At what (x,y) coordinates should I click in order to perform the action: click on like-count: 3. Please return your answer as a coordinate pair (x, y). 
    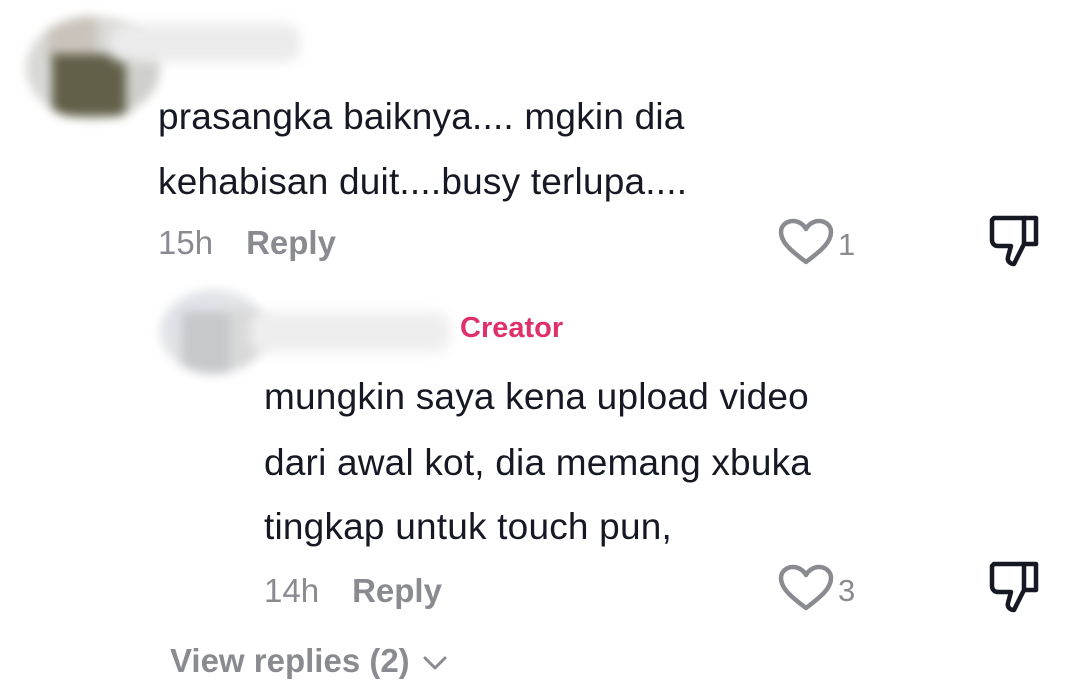
    Looking at the image, I should click on (847, 590).